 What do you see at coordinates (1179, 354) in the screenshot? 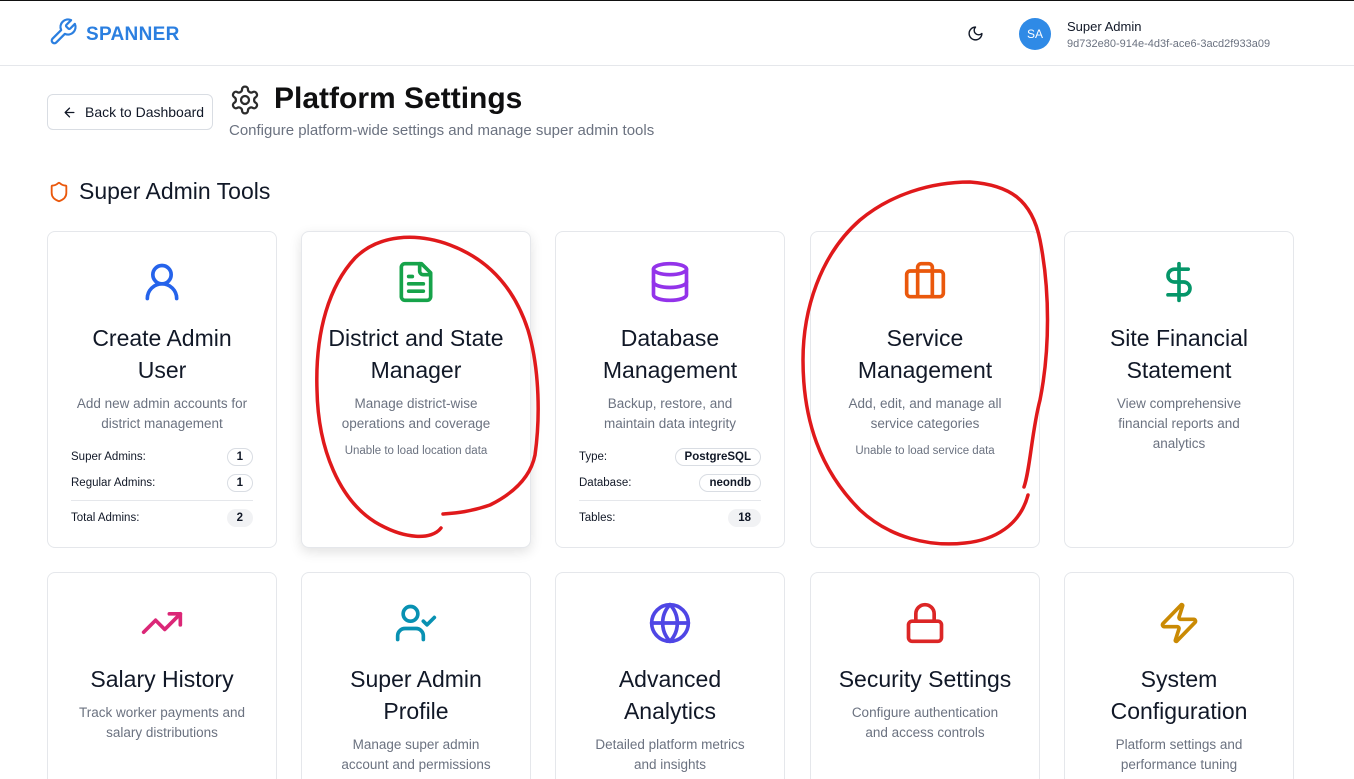
I see `card-title: Site Financial Statement` at bounding box center [1179, 354].